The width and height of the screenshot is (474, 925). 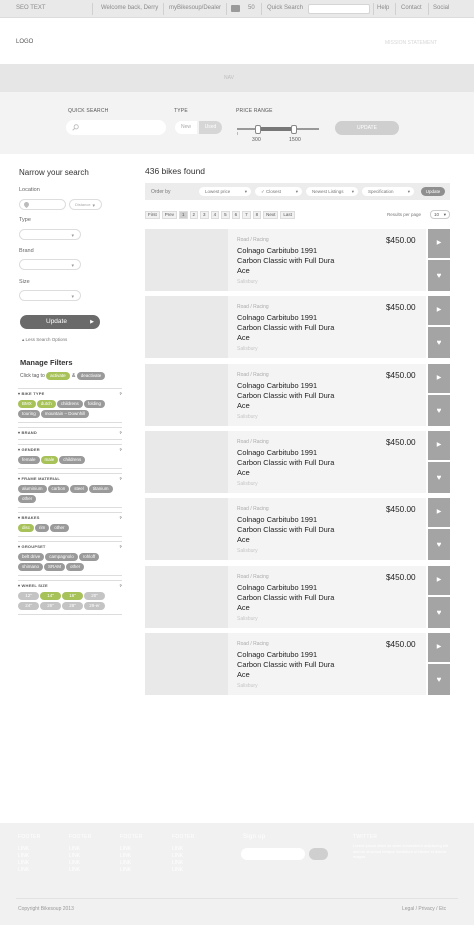 What do you see at coordinates (50, 295) in the screenshot?
I see `size-select: ▾` at bounding box center [50, 295].